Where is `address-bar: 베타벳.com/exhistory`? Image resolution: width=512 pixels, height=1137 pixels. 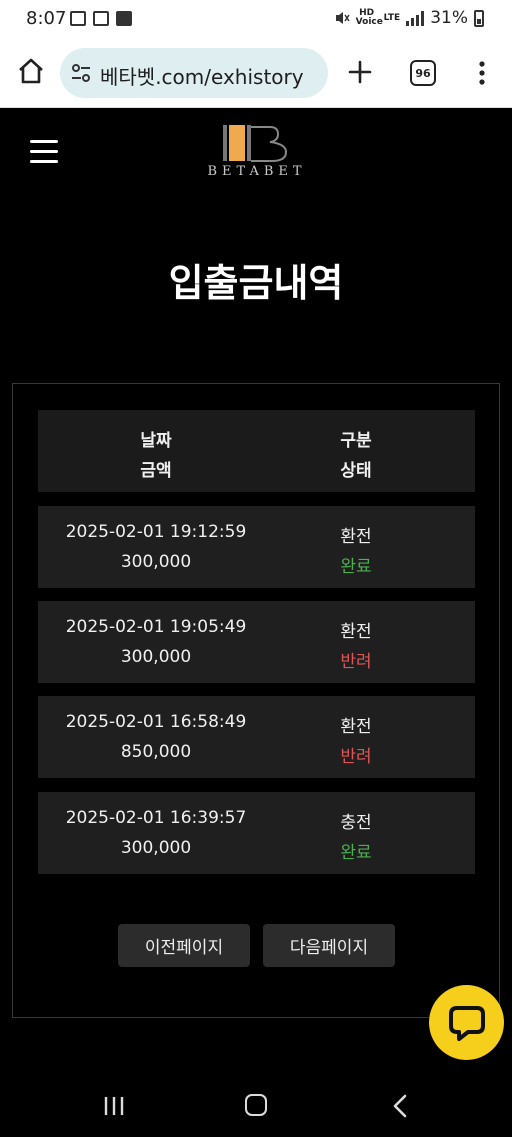 address-bar: 베타벳.com/exhistory is located at coordinates (194, 73).